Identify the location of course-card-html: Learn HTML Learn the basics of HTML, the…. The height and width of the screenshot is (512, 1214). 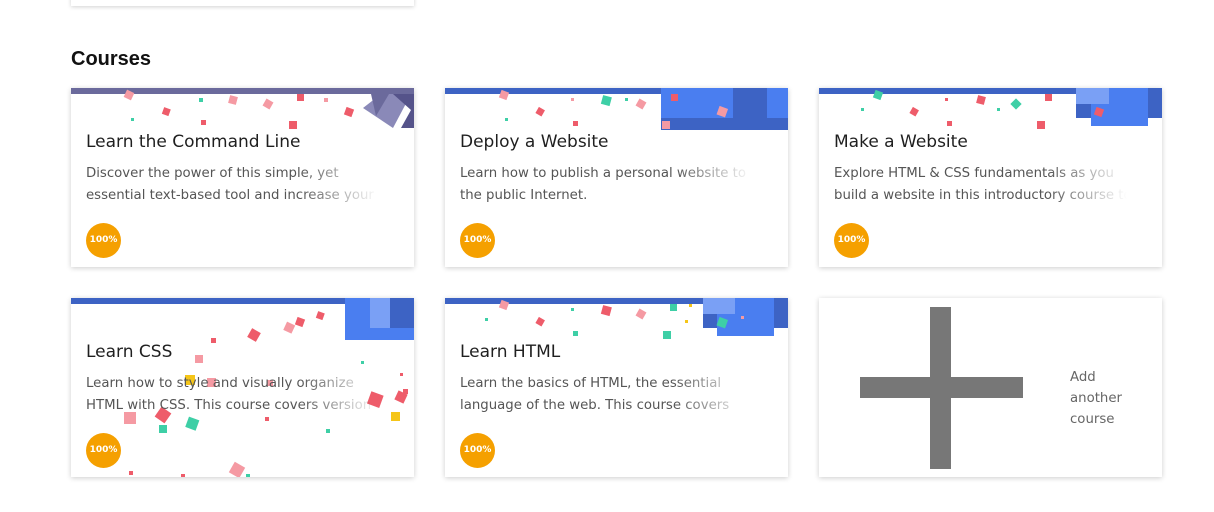
(616, 387).